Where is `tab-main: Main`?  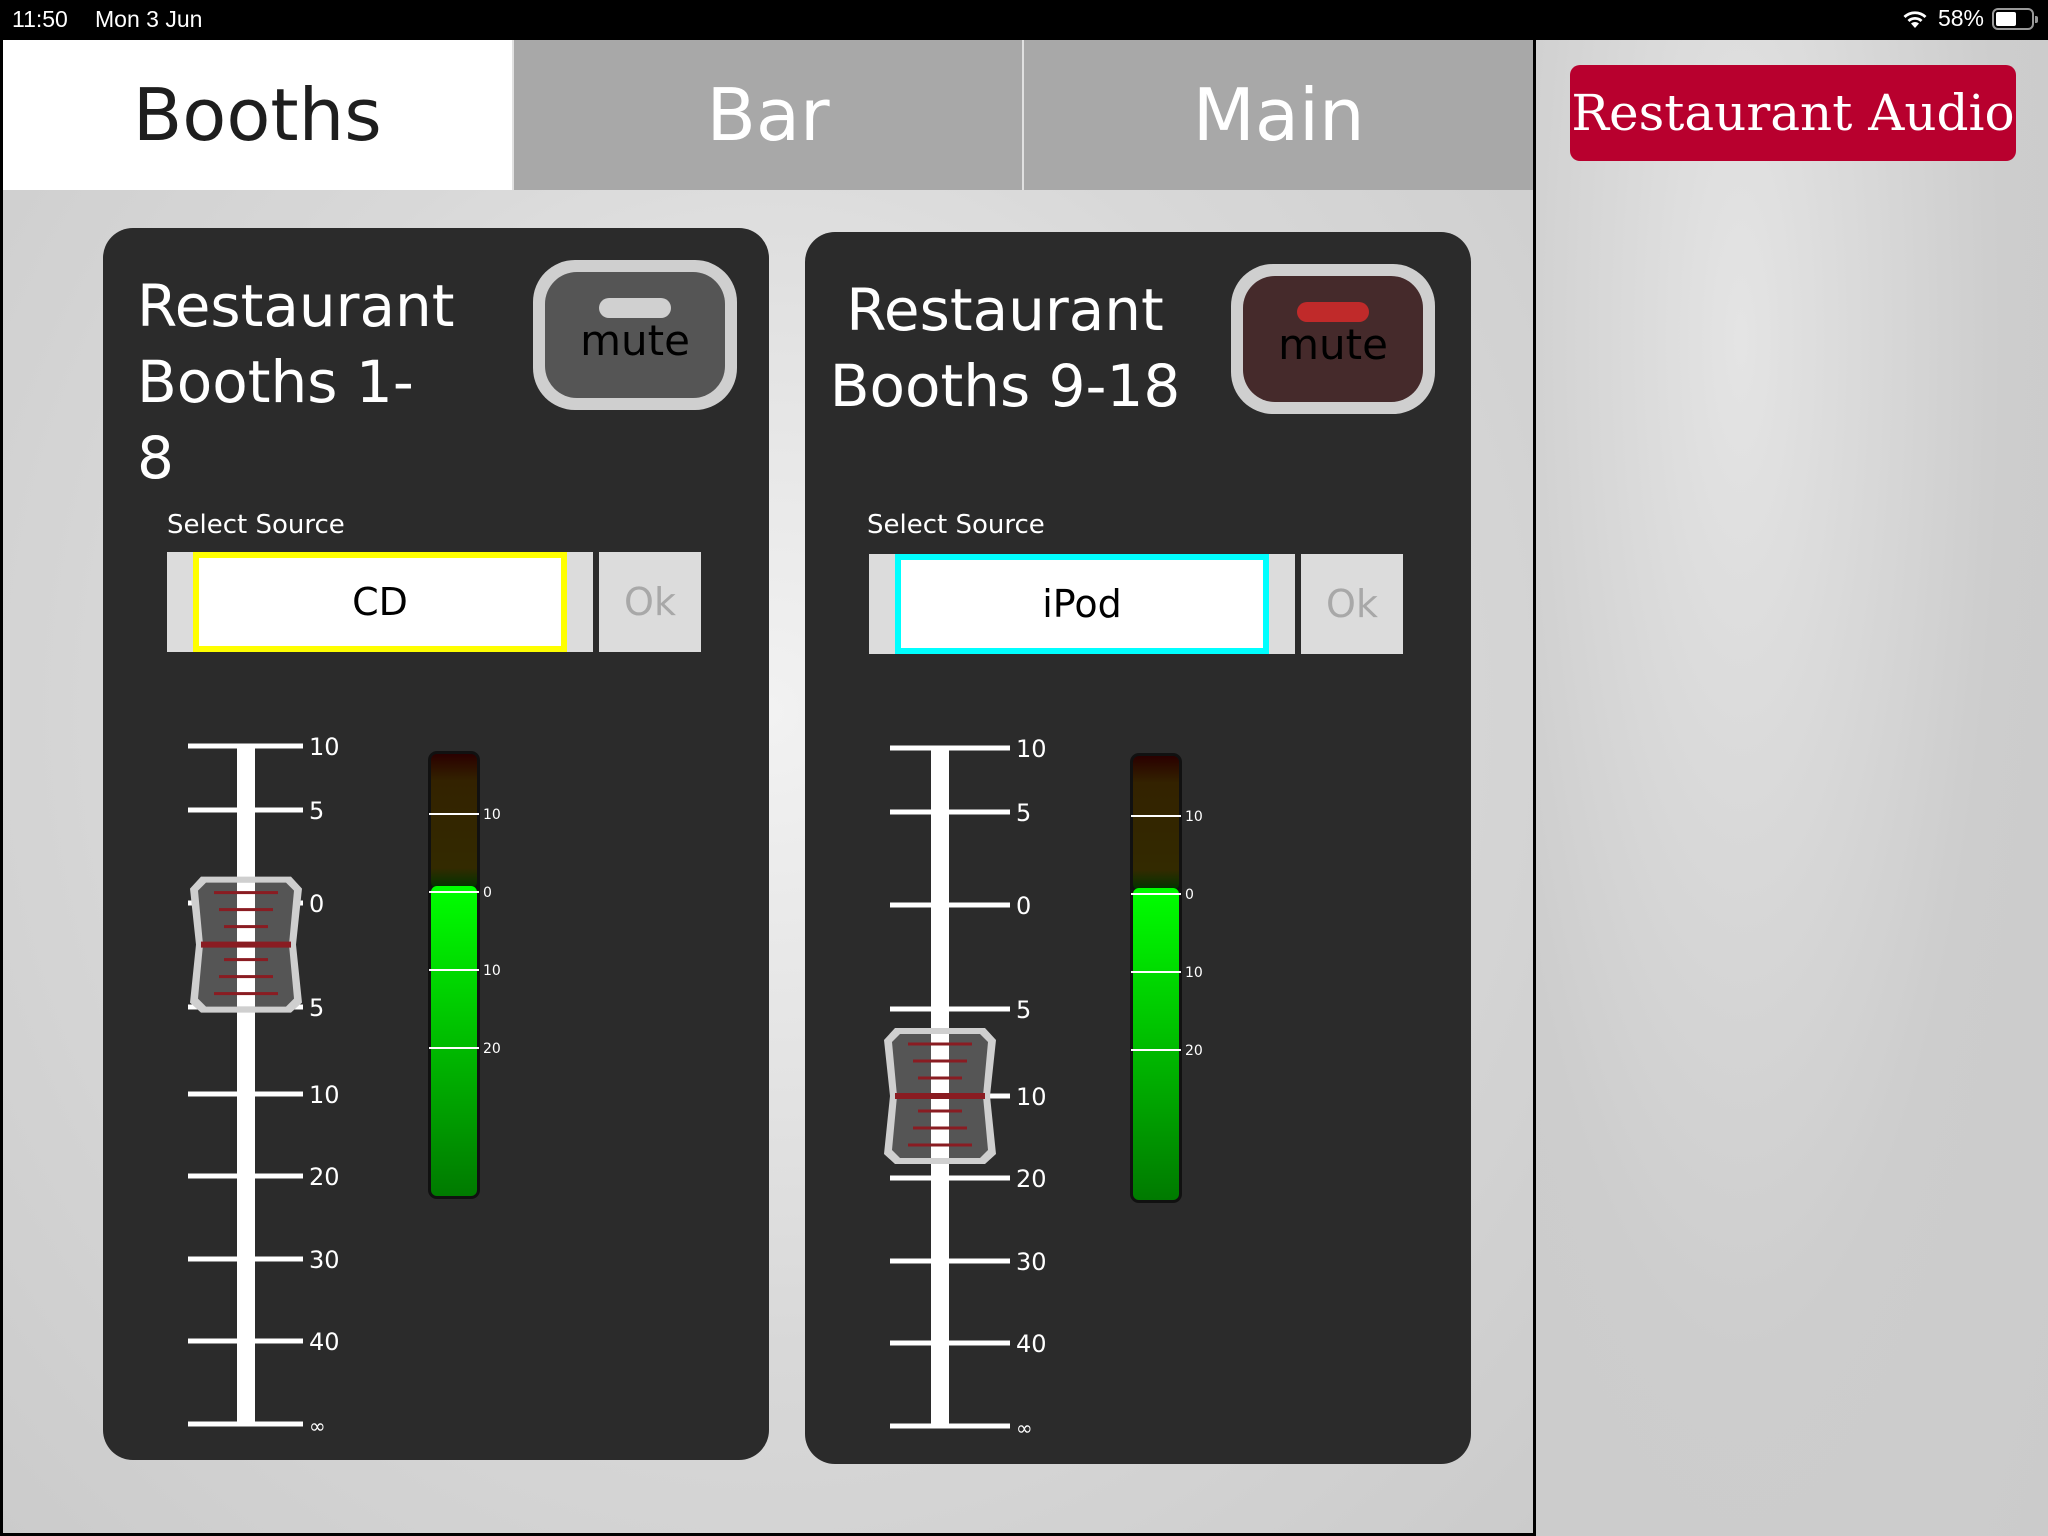 tab-main: Main is located at coordinates (1278, 115).